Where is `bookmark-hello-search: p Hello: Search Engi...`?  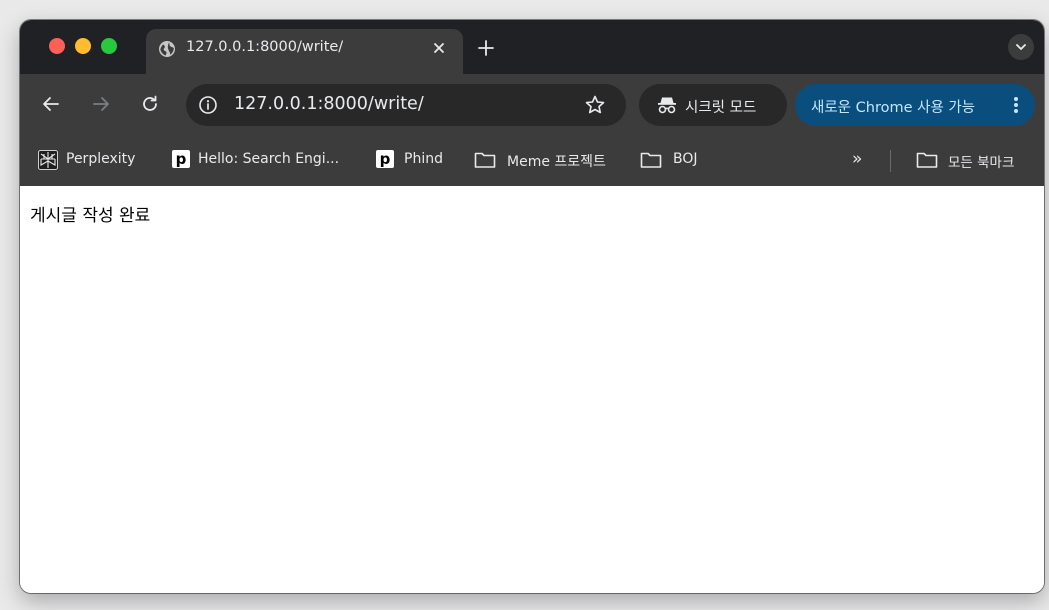 bookmark-hello-search: p Hello: Search Engi... is located at coordinates (267, 160).